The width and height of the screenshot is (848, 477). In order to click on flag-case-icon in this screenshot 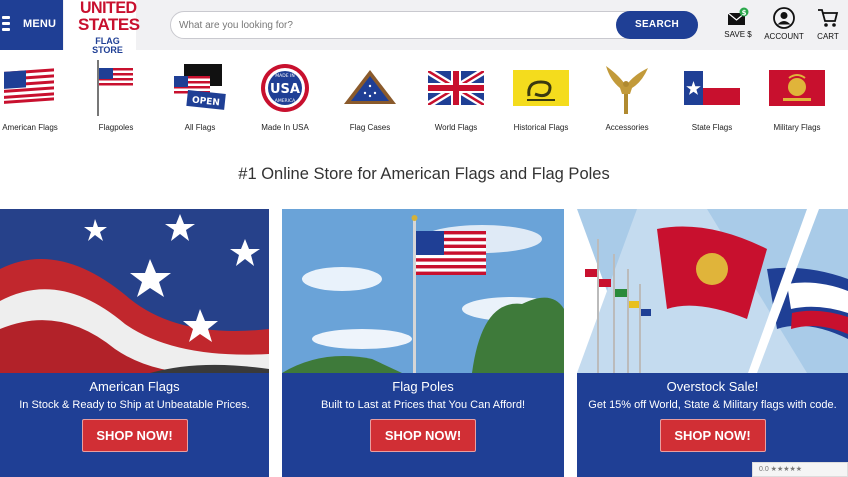, I will do `click(370, 88)`.